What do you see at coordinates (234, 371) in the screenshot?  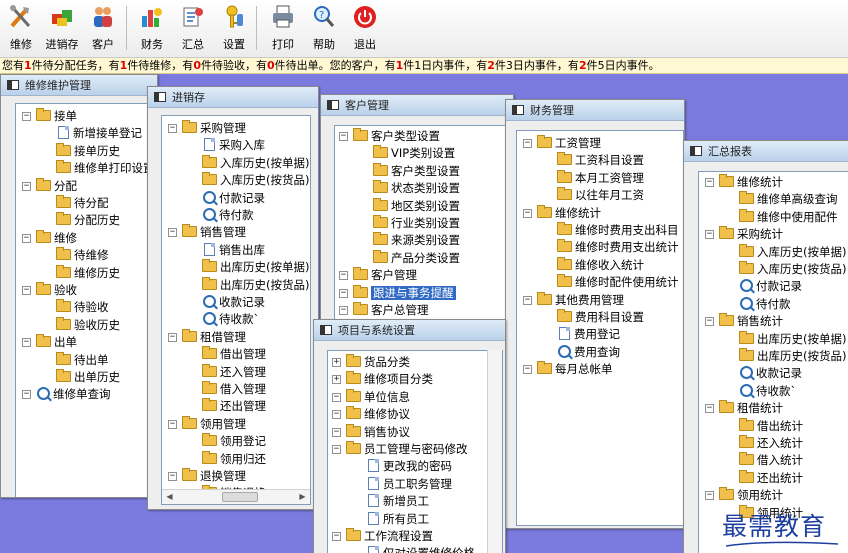 I see `tree-node: 还入管理` at bounding box center [234, 371].